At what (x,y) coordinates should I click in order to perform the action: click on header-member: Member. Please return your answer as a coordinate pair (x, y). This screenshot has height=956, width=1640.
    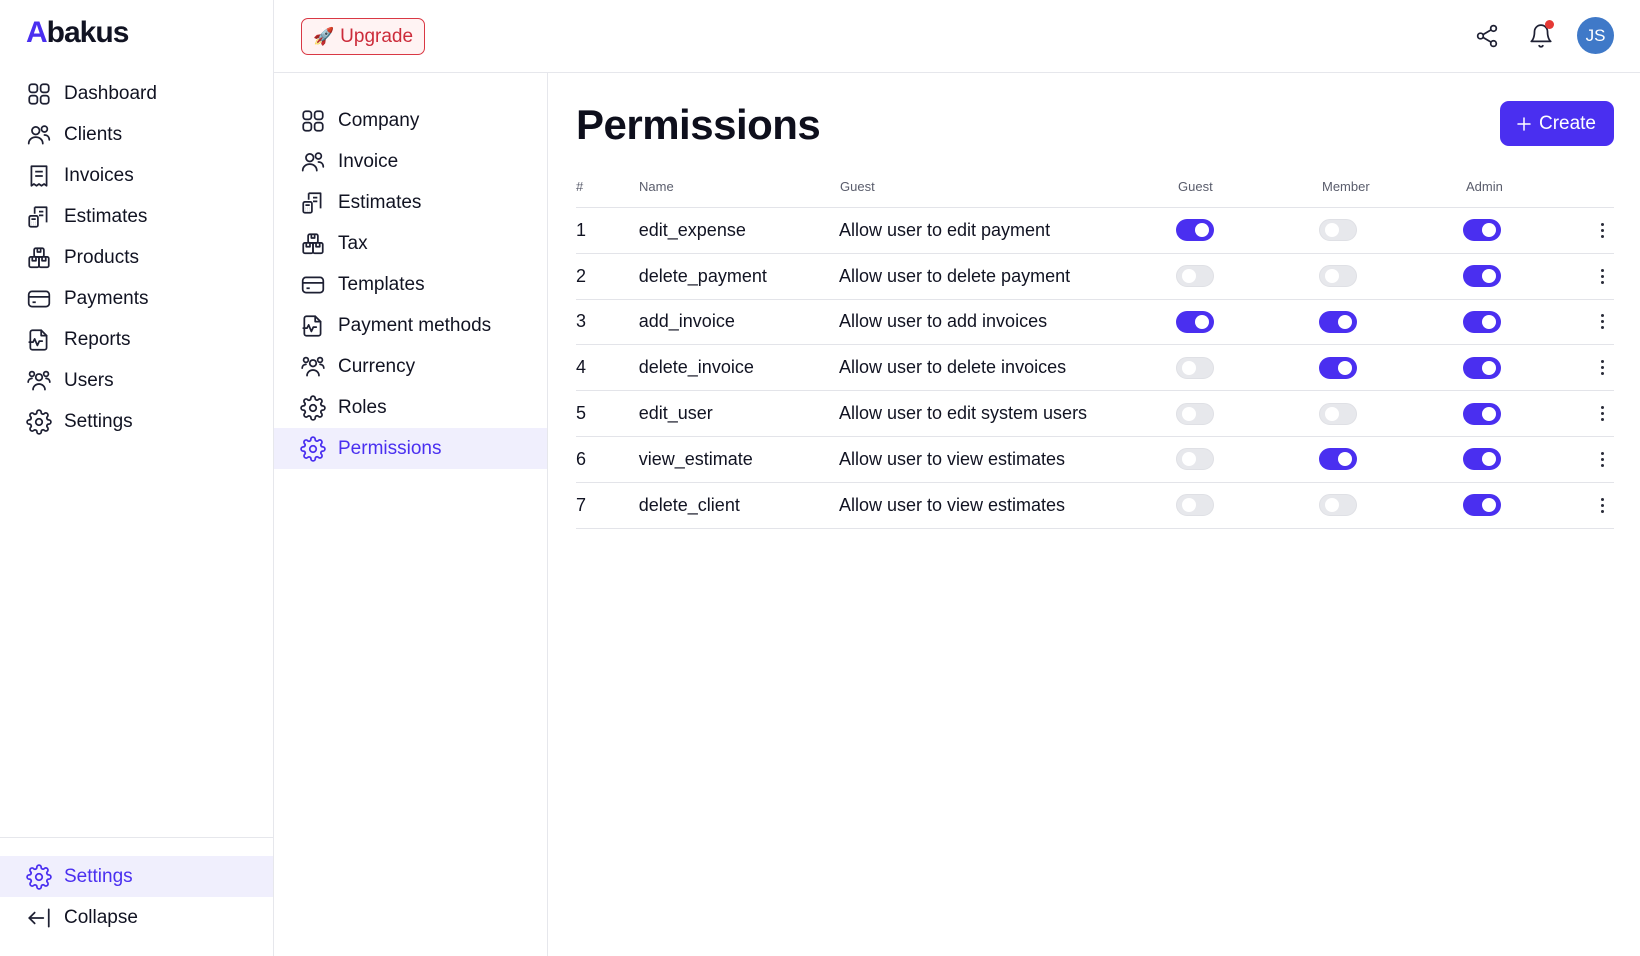
    Looking at the image, I should click on (1346, 186).